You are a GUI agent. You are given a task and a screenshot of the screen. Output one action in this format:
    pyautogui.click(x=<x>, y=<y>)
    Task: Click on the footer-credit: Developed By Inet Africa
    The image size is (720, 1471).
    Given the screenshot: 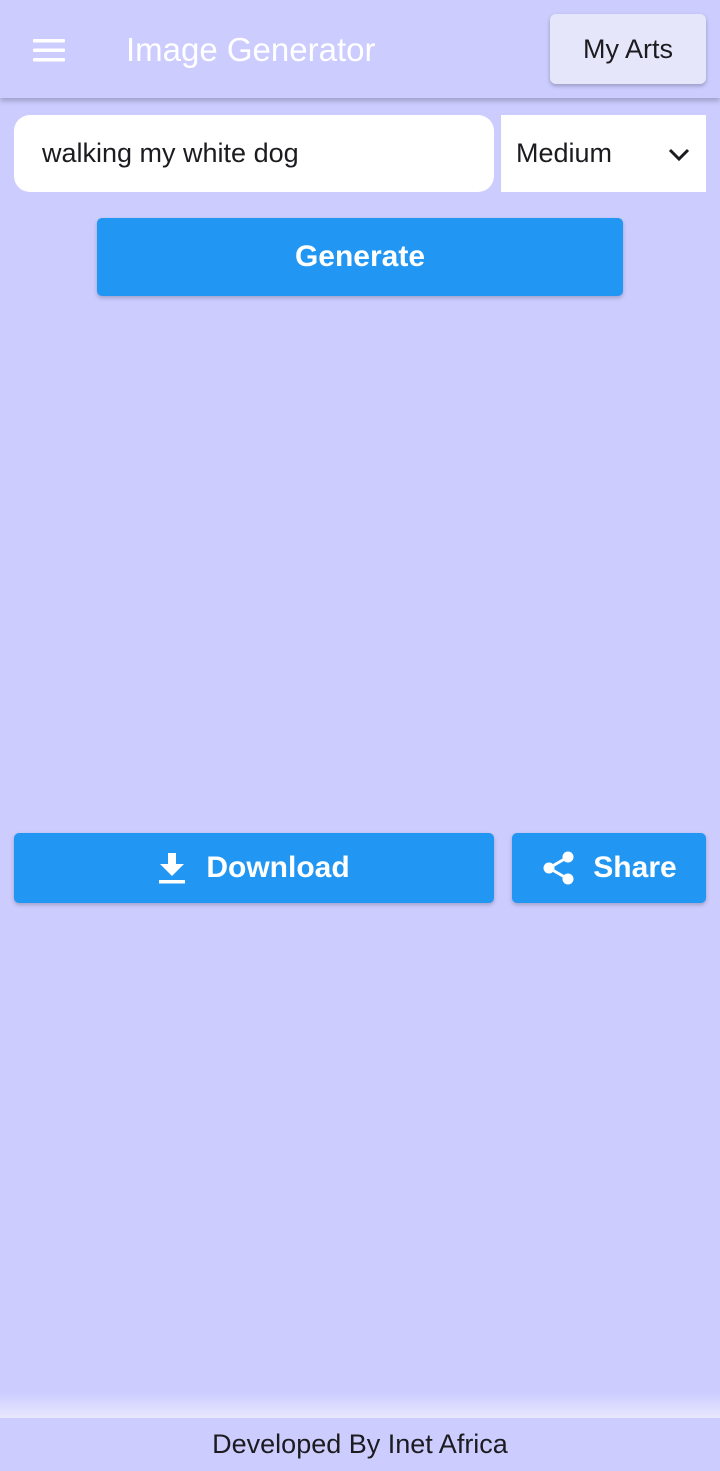 What is the action you would take?
    pyautogui.click(x=360, y=1444)
    